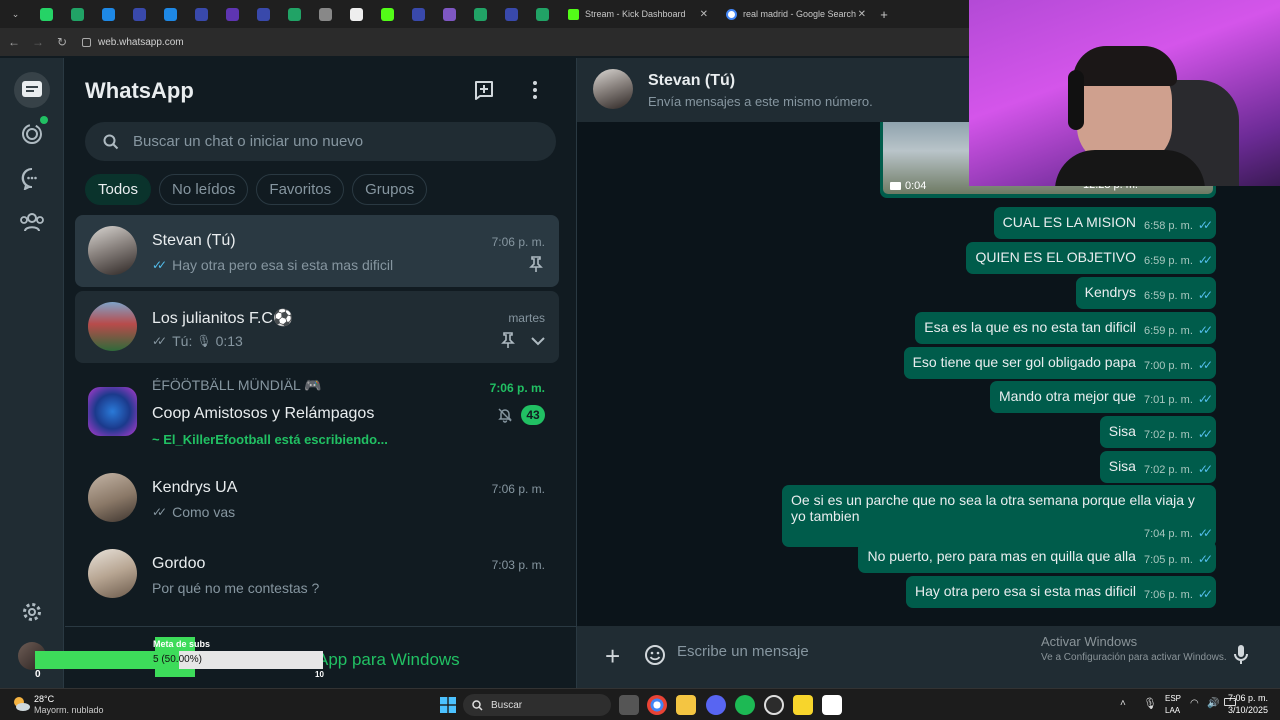 This screenshot has width=1280, height=720. What do you see at coordinates (38, 42) in the screenshot?
I see `forward-icon: →` at bounding box center [38, 42].